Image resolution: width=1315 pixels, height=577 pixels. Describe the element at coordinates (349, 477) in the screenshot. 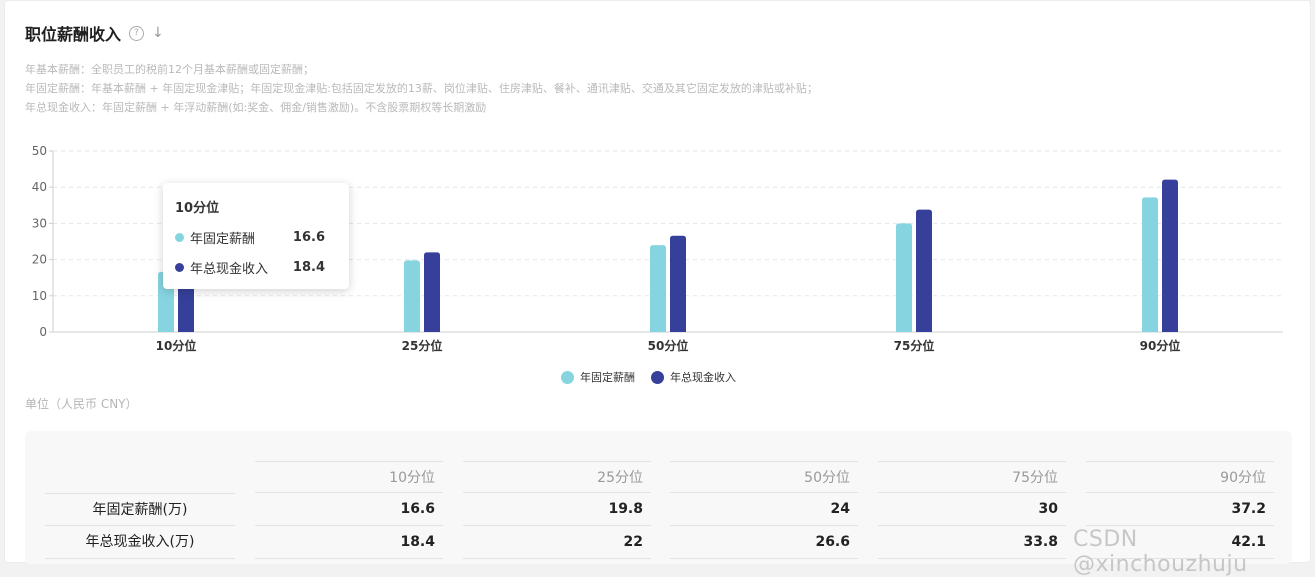

I see `table-header-p10: 10分位` at that location.